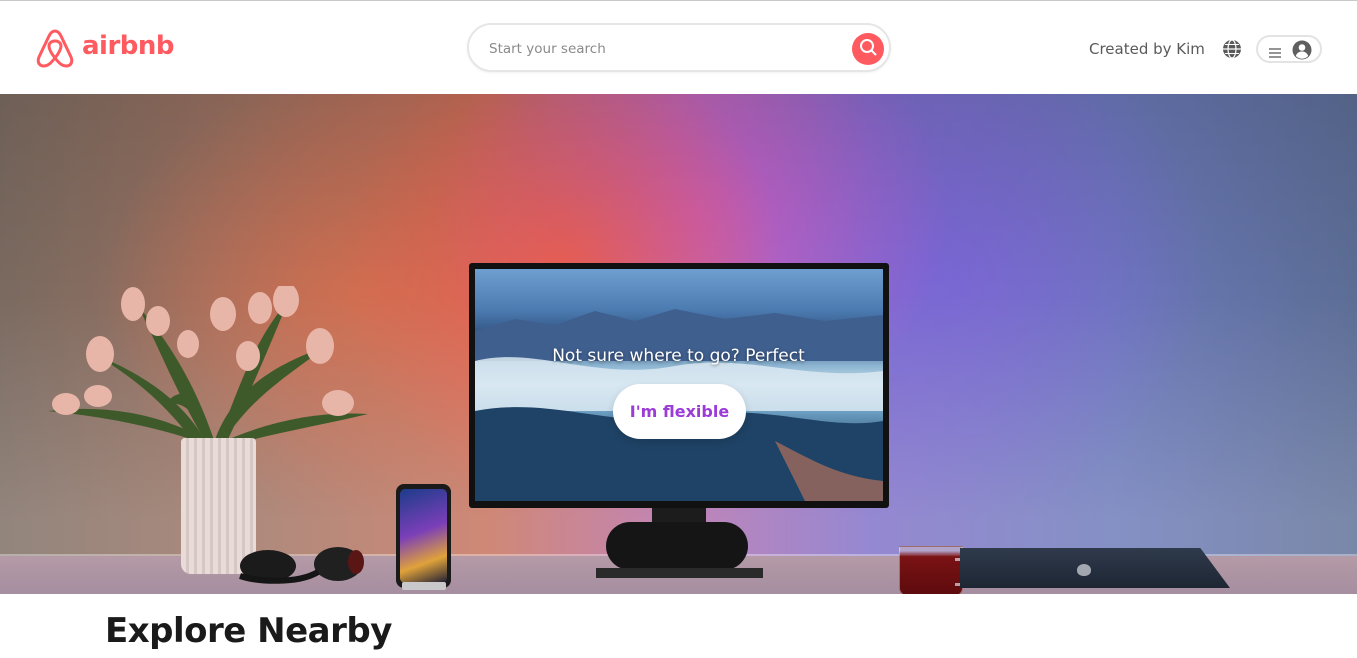 The height and width of the screenshot is (658, 1357). Describe the element at coordinates (677, 546) in the screenshot. I see `speaker-base` at that location.